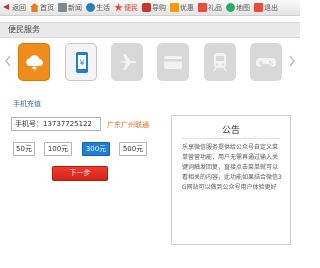 The image size is (320, 268). I want to click on life-icon, so click(90, 7).